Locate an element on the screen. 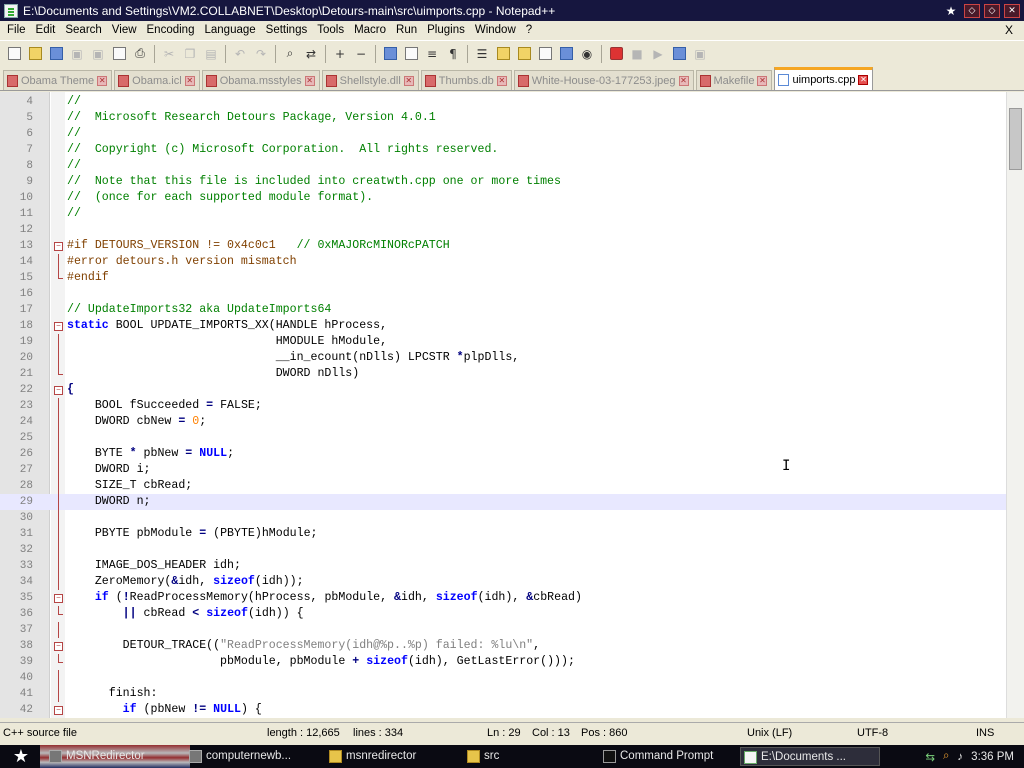  code-line: 32 is located at coordinates (503, 550).